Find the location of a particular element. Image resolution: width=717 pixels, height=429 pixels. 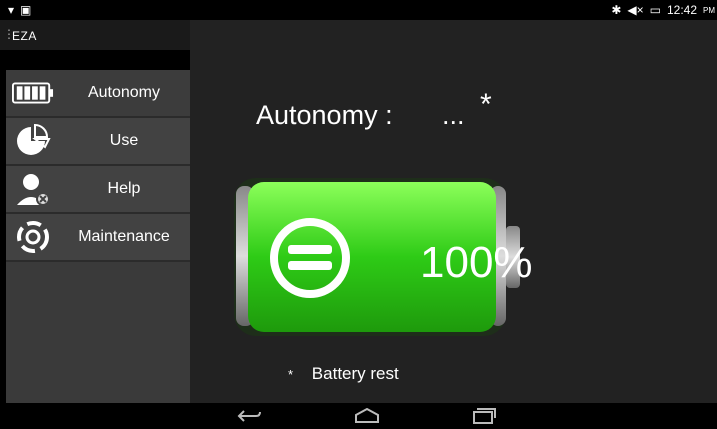

support-agent-icon is located at coordinates (33, 189).